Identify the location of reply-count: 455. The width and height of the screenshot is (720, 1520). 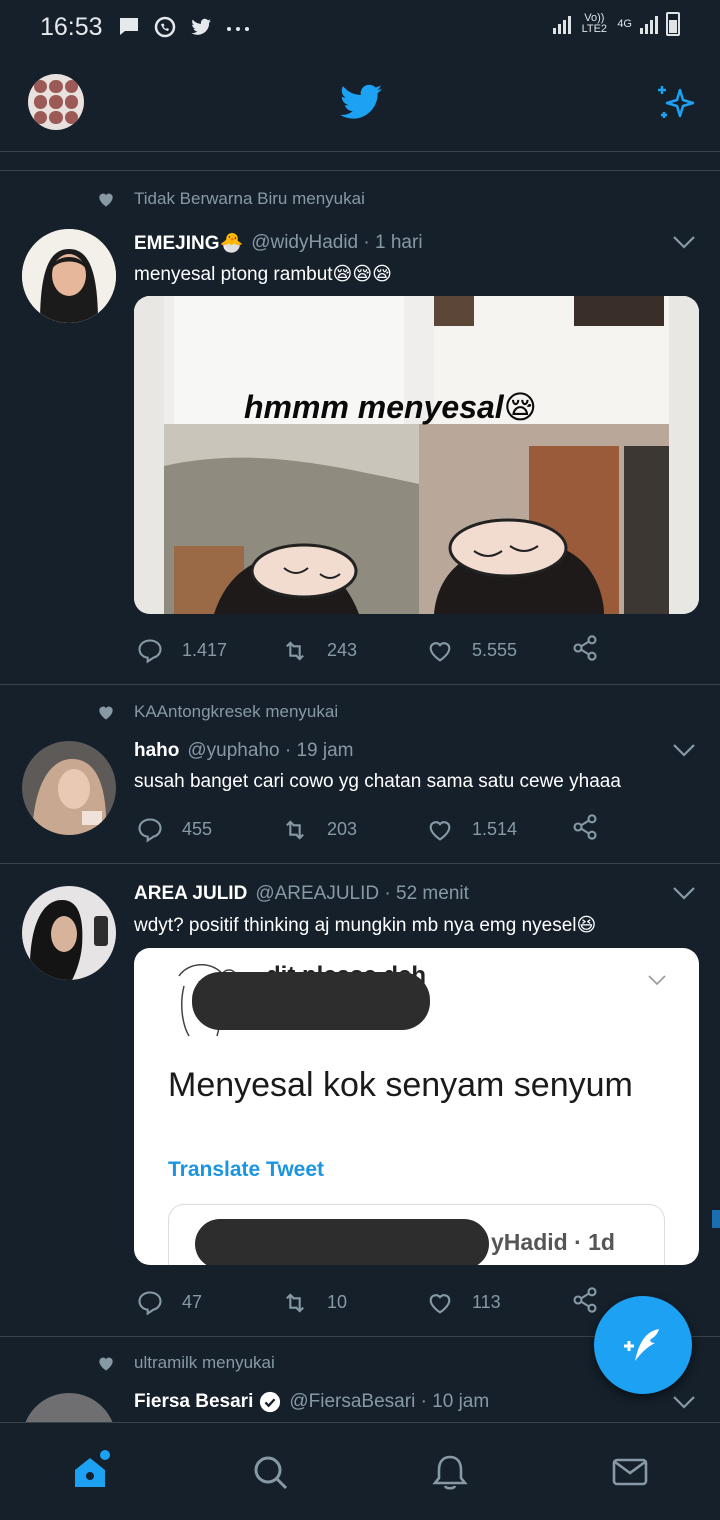
(197, 829).